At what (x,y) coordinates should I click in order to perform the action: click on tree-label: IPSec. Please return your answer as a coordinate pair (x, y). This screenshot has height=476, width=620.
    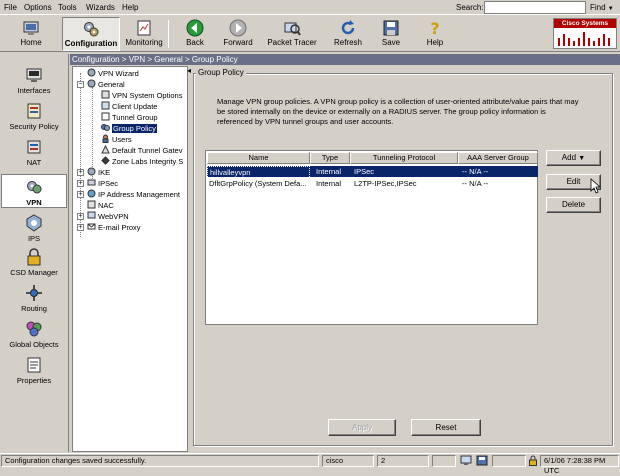
    Looking at the image, I should click on (108, 183).